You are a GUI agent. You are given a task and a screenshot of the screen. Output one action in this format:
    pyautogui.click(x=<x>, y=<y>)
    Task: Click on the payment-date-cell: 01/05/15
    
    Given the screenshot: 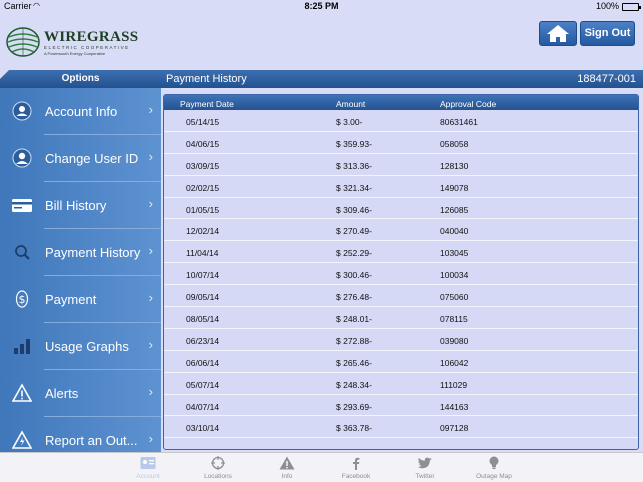 What is the action you would take?
    pyautogui.click(x=203, y=209)
    